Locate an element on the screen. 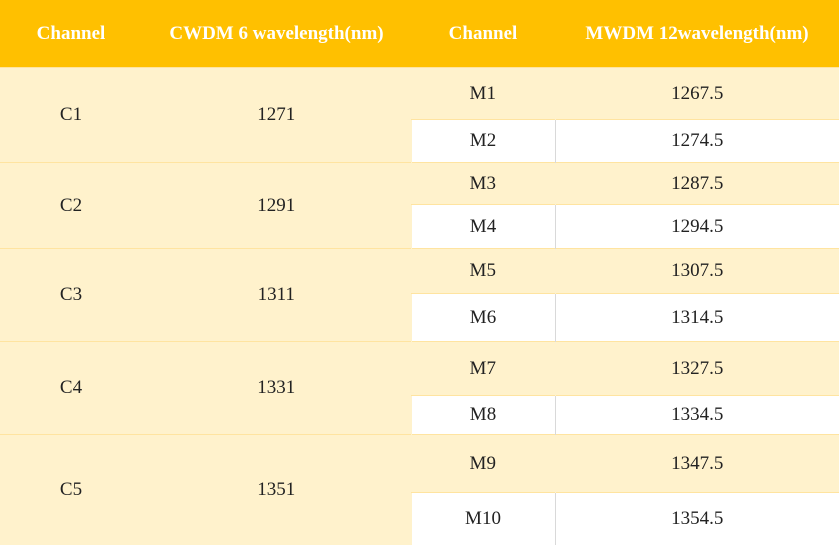  header-channel-mwdm: Channel is located at coordinates (483, 34).